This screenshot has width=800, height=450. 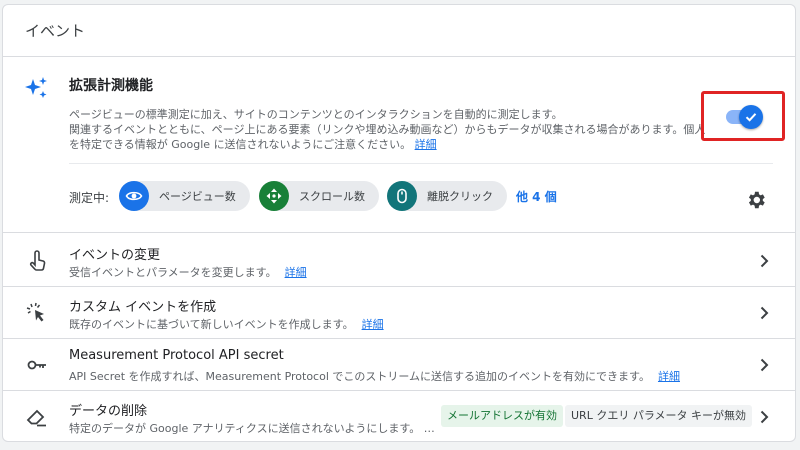 What do you see at coordinates (421, 163) in the screenshot?
I see `section-divider` at bounding box center [421, 163].